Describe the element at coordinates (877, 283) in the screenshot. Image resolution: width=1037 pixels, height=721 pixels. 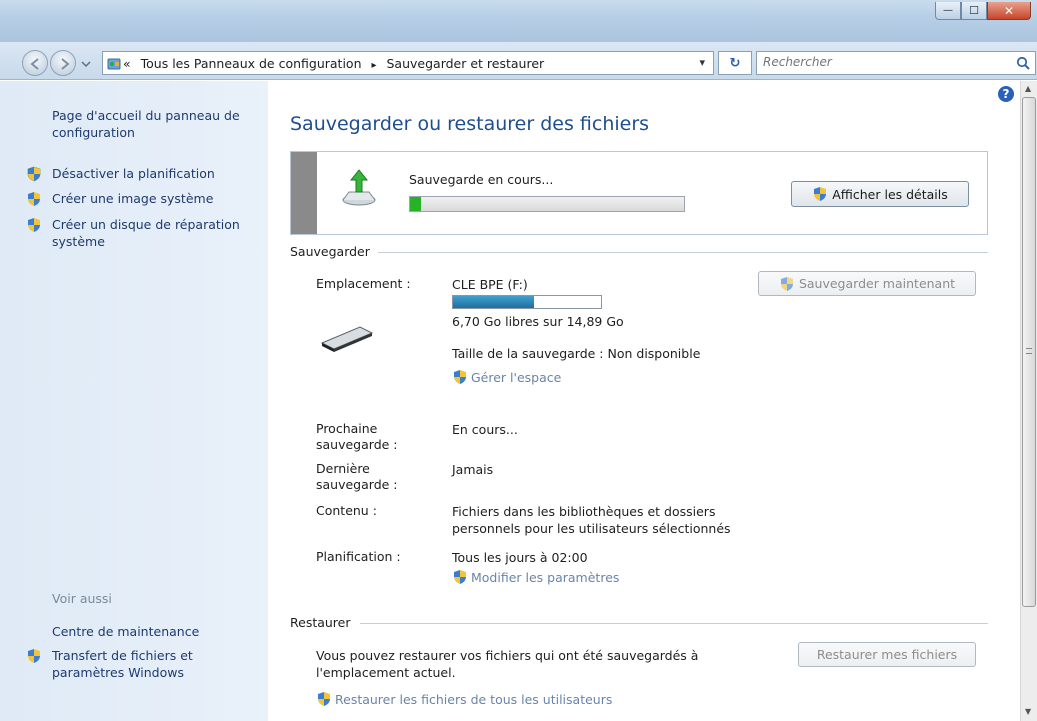
I see `backup-now-label: Sauvegarder maintenant` at that location.